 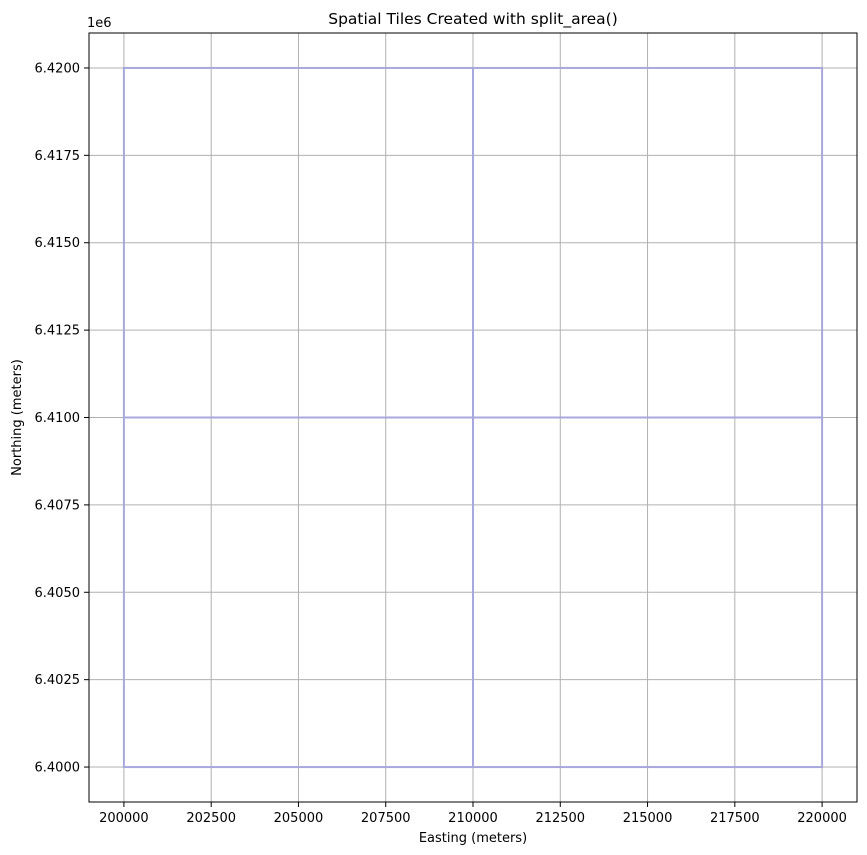 I want to click on x-tick-label: 217500, so click(x=735, y=818).